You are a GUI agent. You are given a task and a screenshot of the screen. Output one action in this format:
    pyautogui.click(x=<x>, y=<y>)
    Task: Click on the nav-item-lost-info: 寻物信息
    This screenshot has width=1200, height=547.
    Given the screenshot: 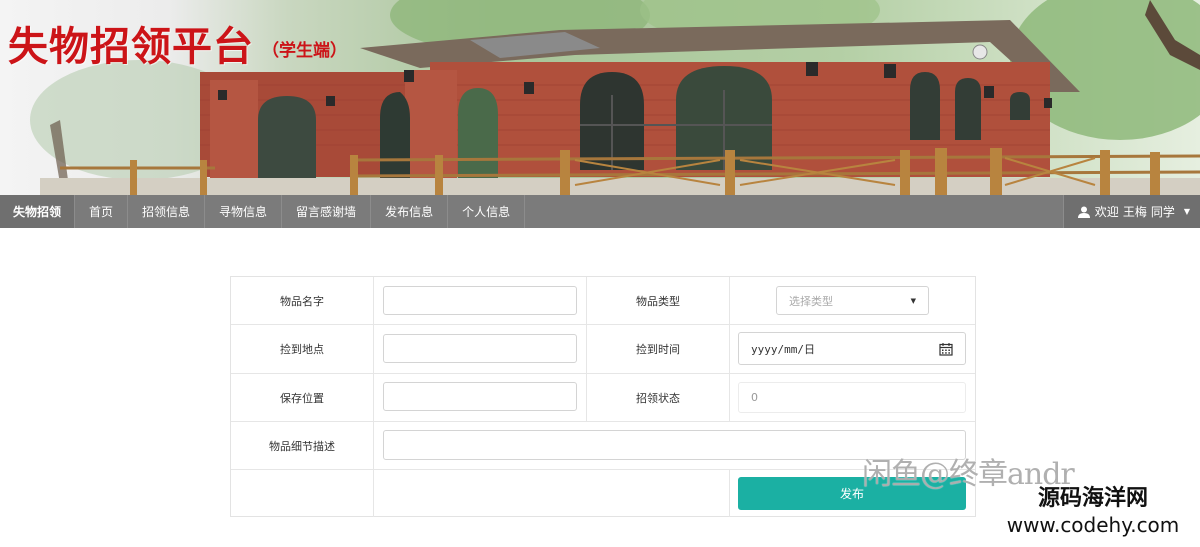 What is the action you would take?
    pyautogui.click(x=242, y=211)
    